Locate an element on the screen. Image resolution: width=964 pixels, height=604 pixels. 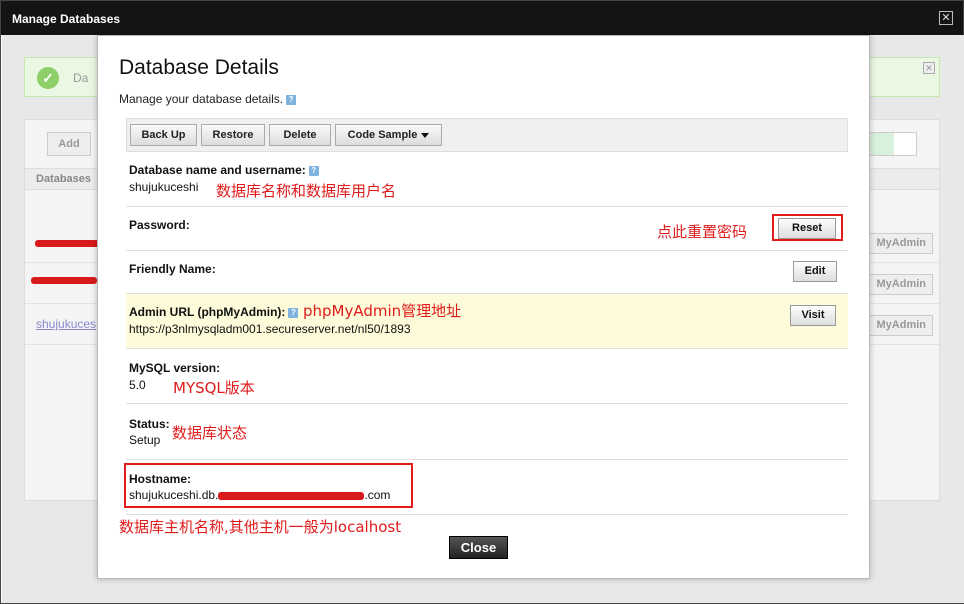
modal-toolbar: Back Up Restore Delete Code Sample is located at coordinates (487, 135).